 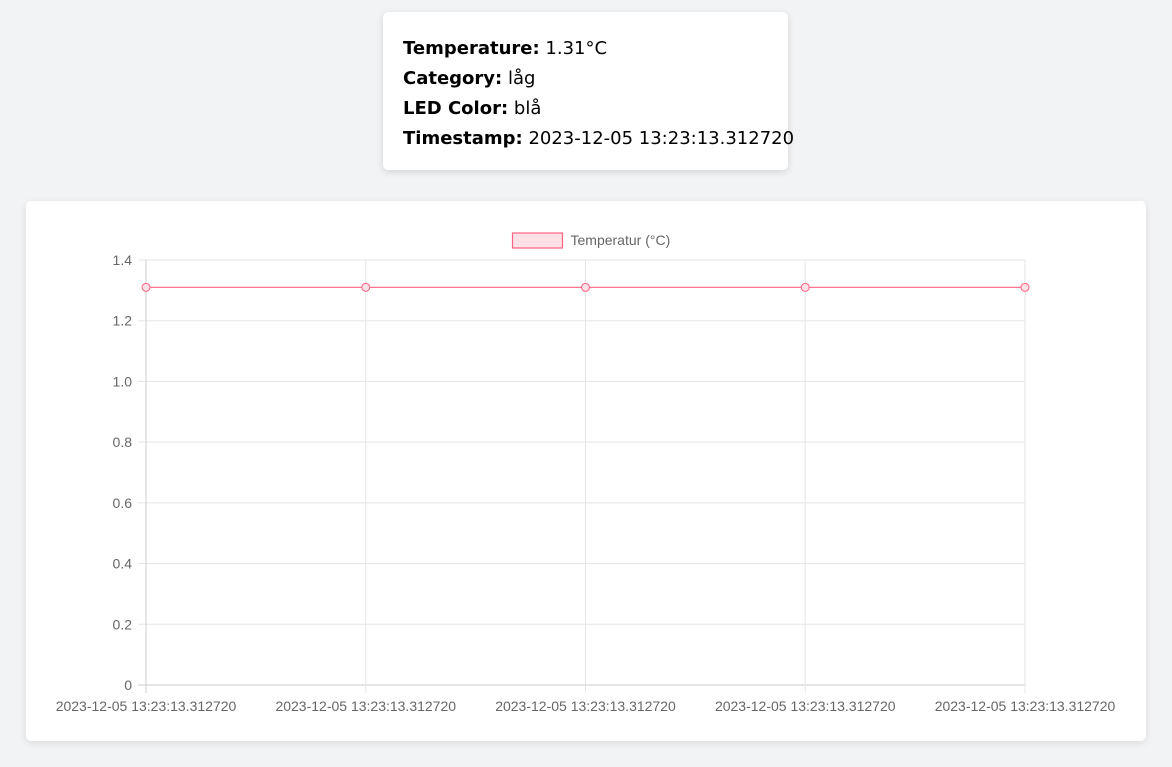 I want to click on y-tick-label: 0.6, so click(x=123, y=503).